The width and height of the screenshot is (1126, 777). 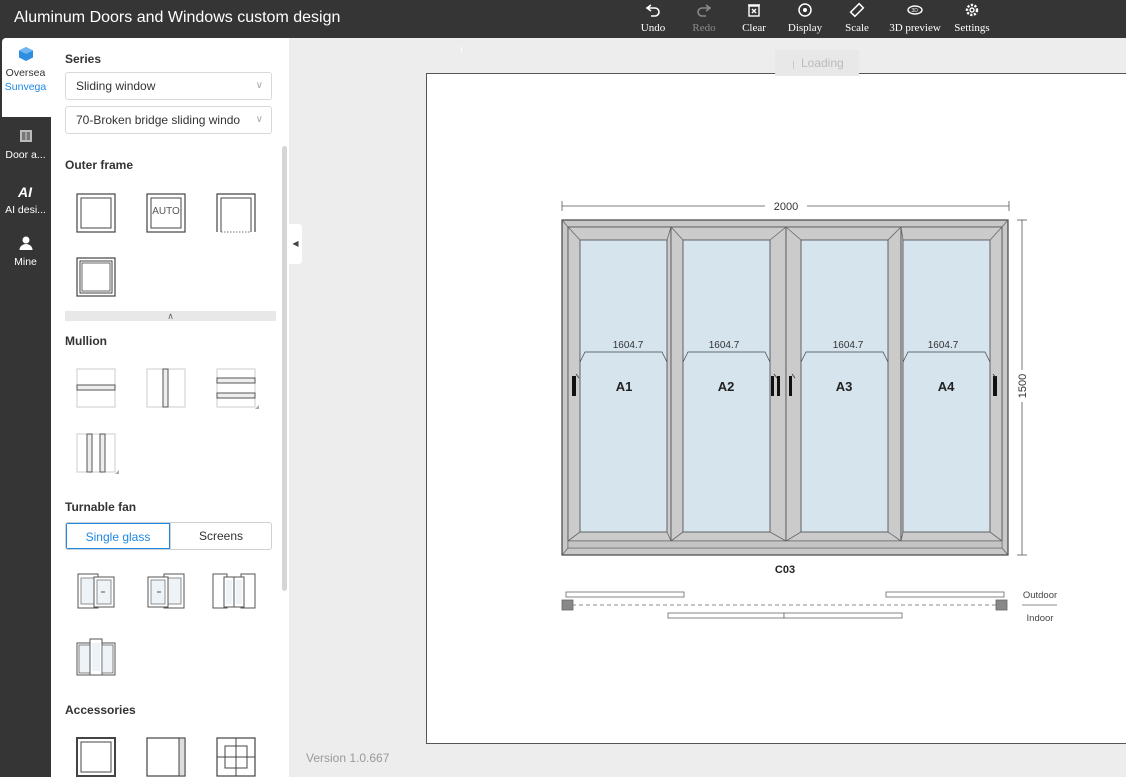 I want to click on rail-item-mine: Mine, so click(x=25, y=252).